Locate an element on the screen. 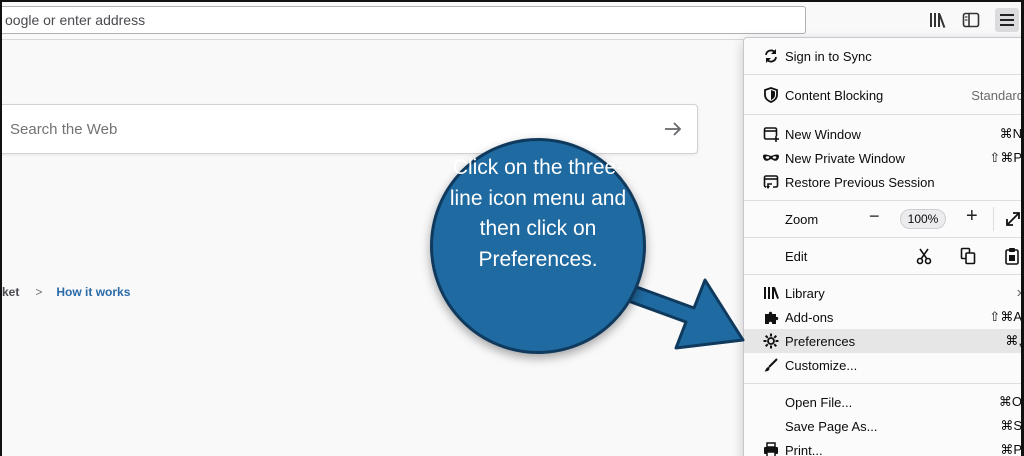 Image resolution: width=1024 pixels, height=456 pixels. restore-session-item: Restore Previous Session is located at coordinates (882, 182).